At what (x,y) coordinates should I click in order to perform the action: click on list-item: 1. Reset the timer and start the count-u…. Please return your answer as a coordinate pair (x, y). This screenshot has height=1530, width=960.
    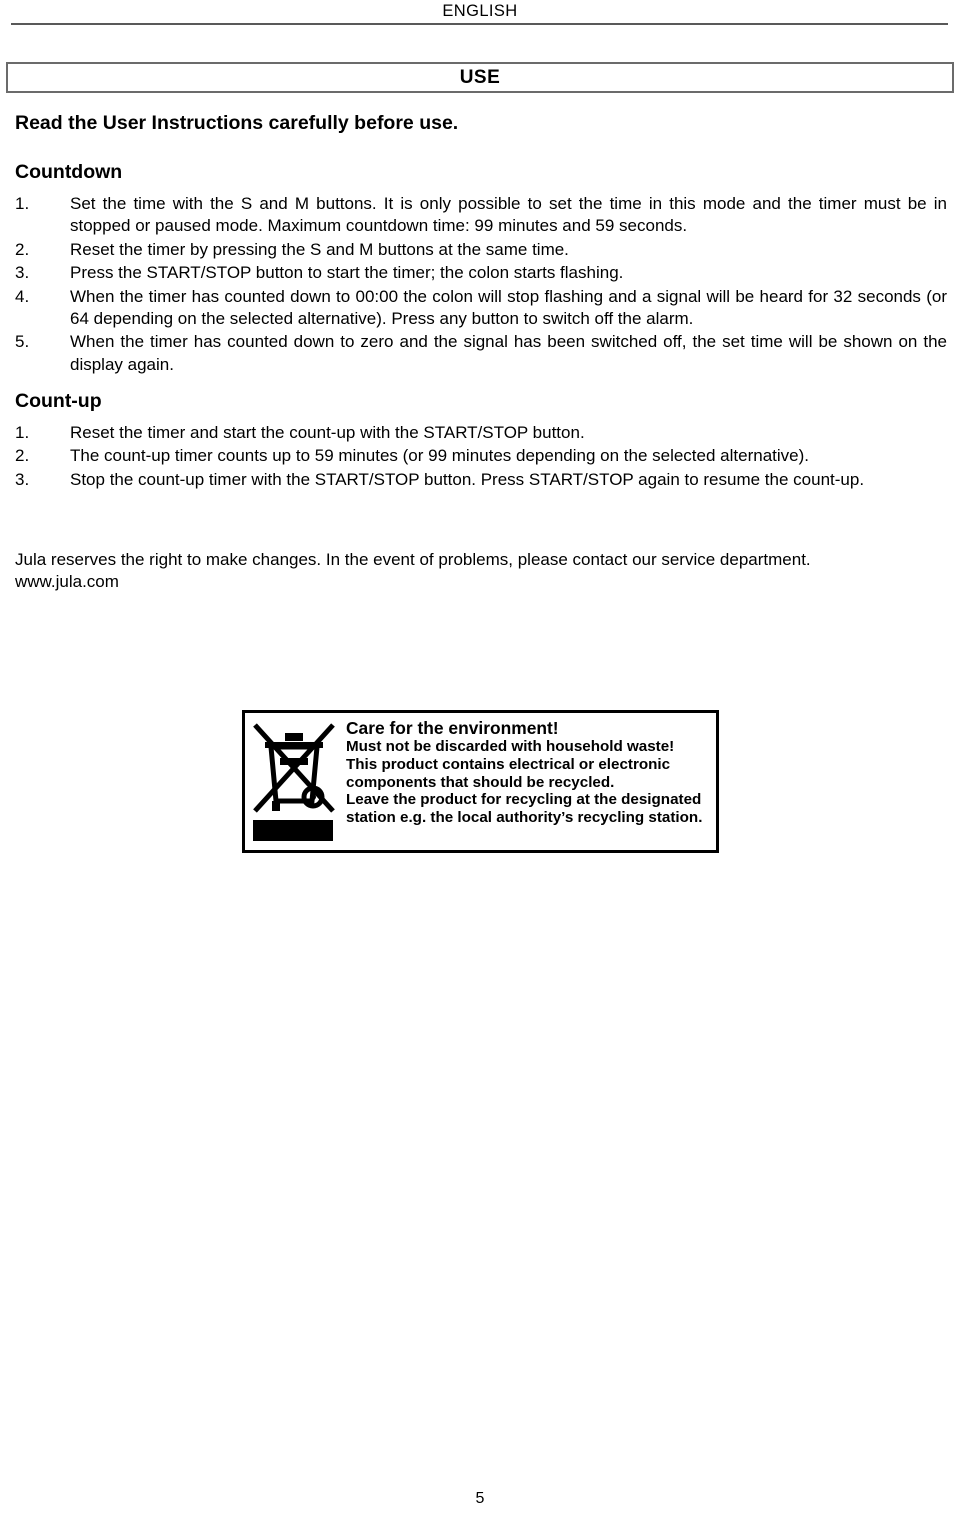
    Looking at the image, I should click on (481, 433).